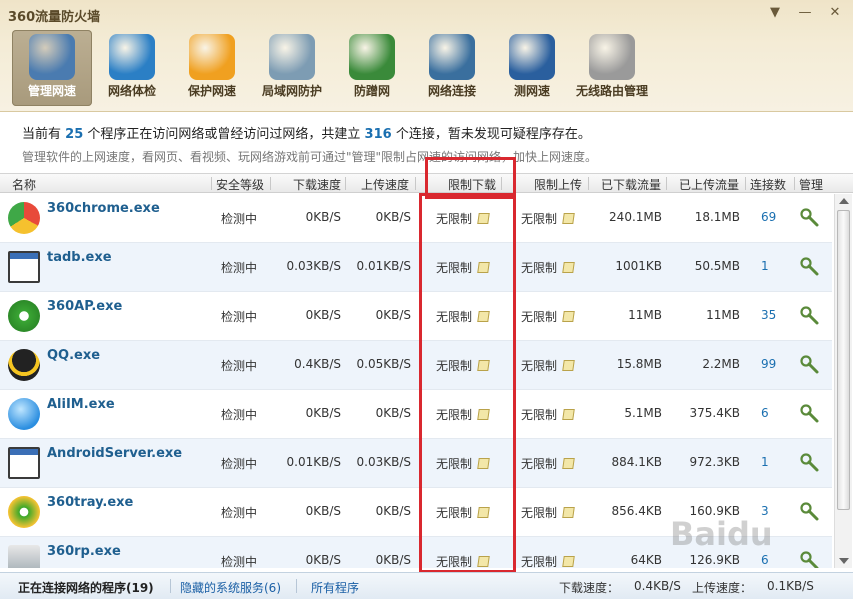 This screenshot has height=599, width=853. I want to click on connection-count-cell-text: 99, so click(769, 364).